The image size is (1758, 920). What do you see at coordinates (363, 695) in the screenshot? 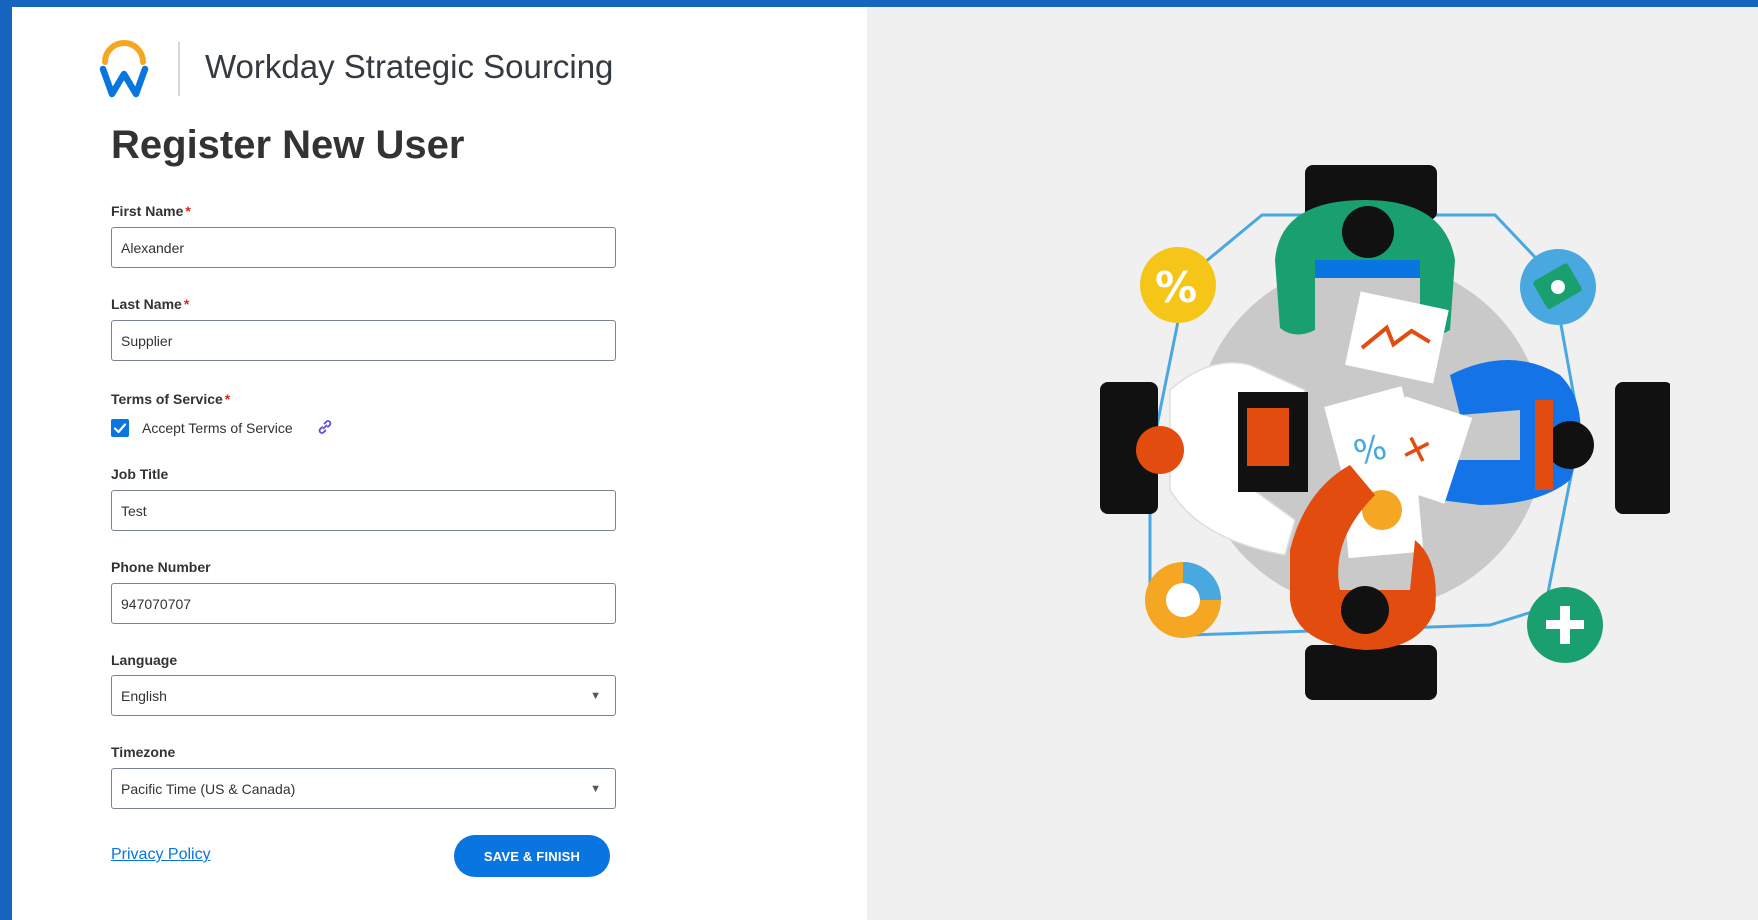
I see `language-select: English ▼` at bounding box center [363, 695].